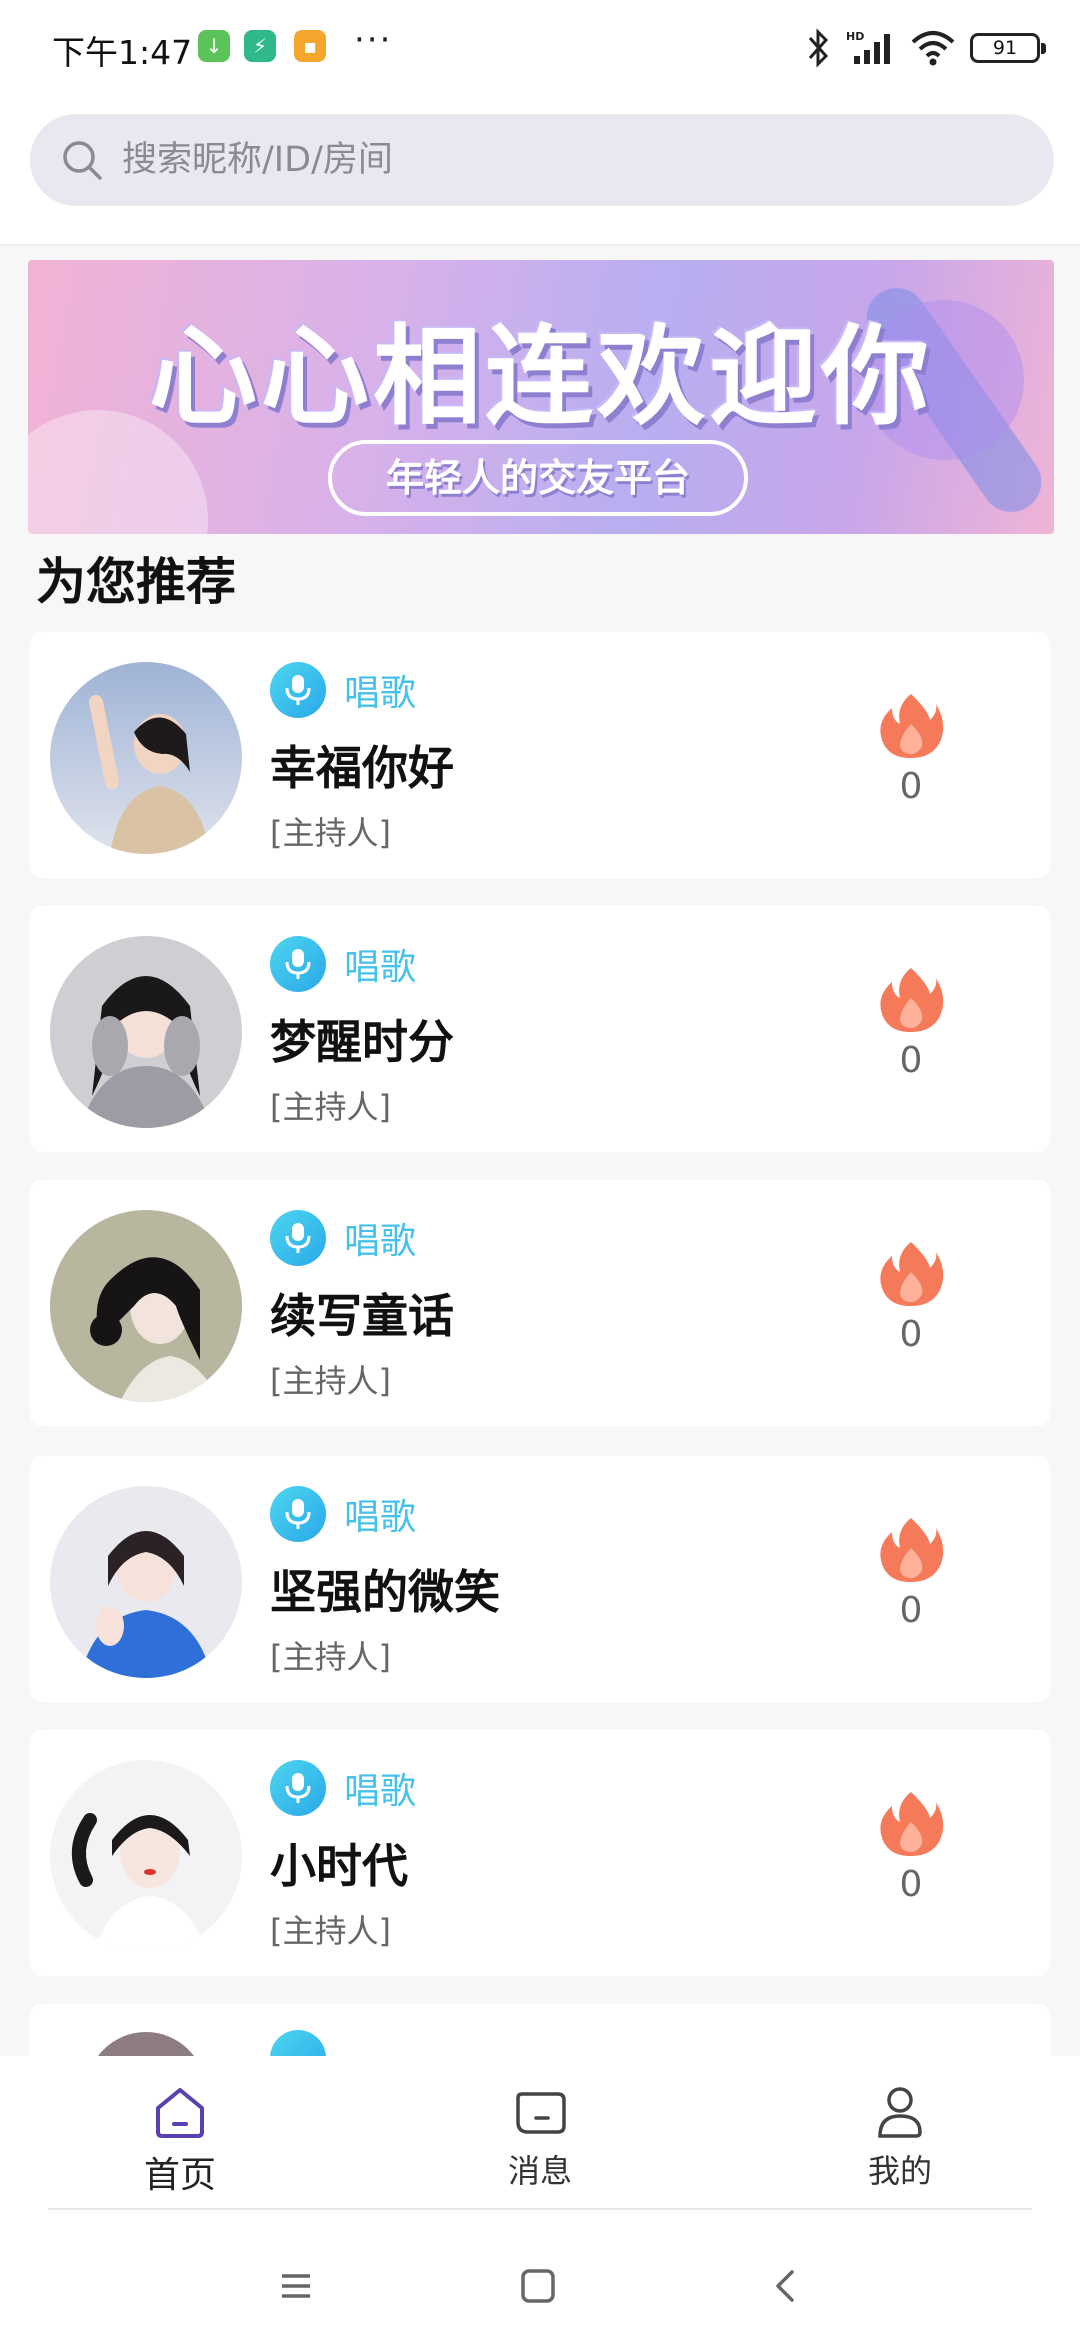 Image resolution: width=1080 pixels, height=2340 pixels. Describe the element at coordinates (540, 48) in the screenshot. I see `status-bar: 下午1:47 ↓ ⚡ ▪ ··· HD 91` at that location.